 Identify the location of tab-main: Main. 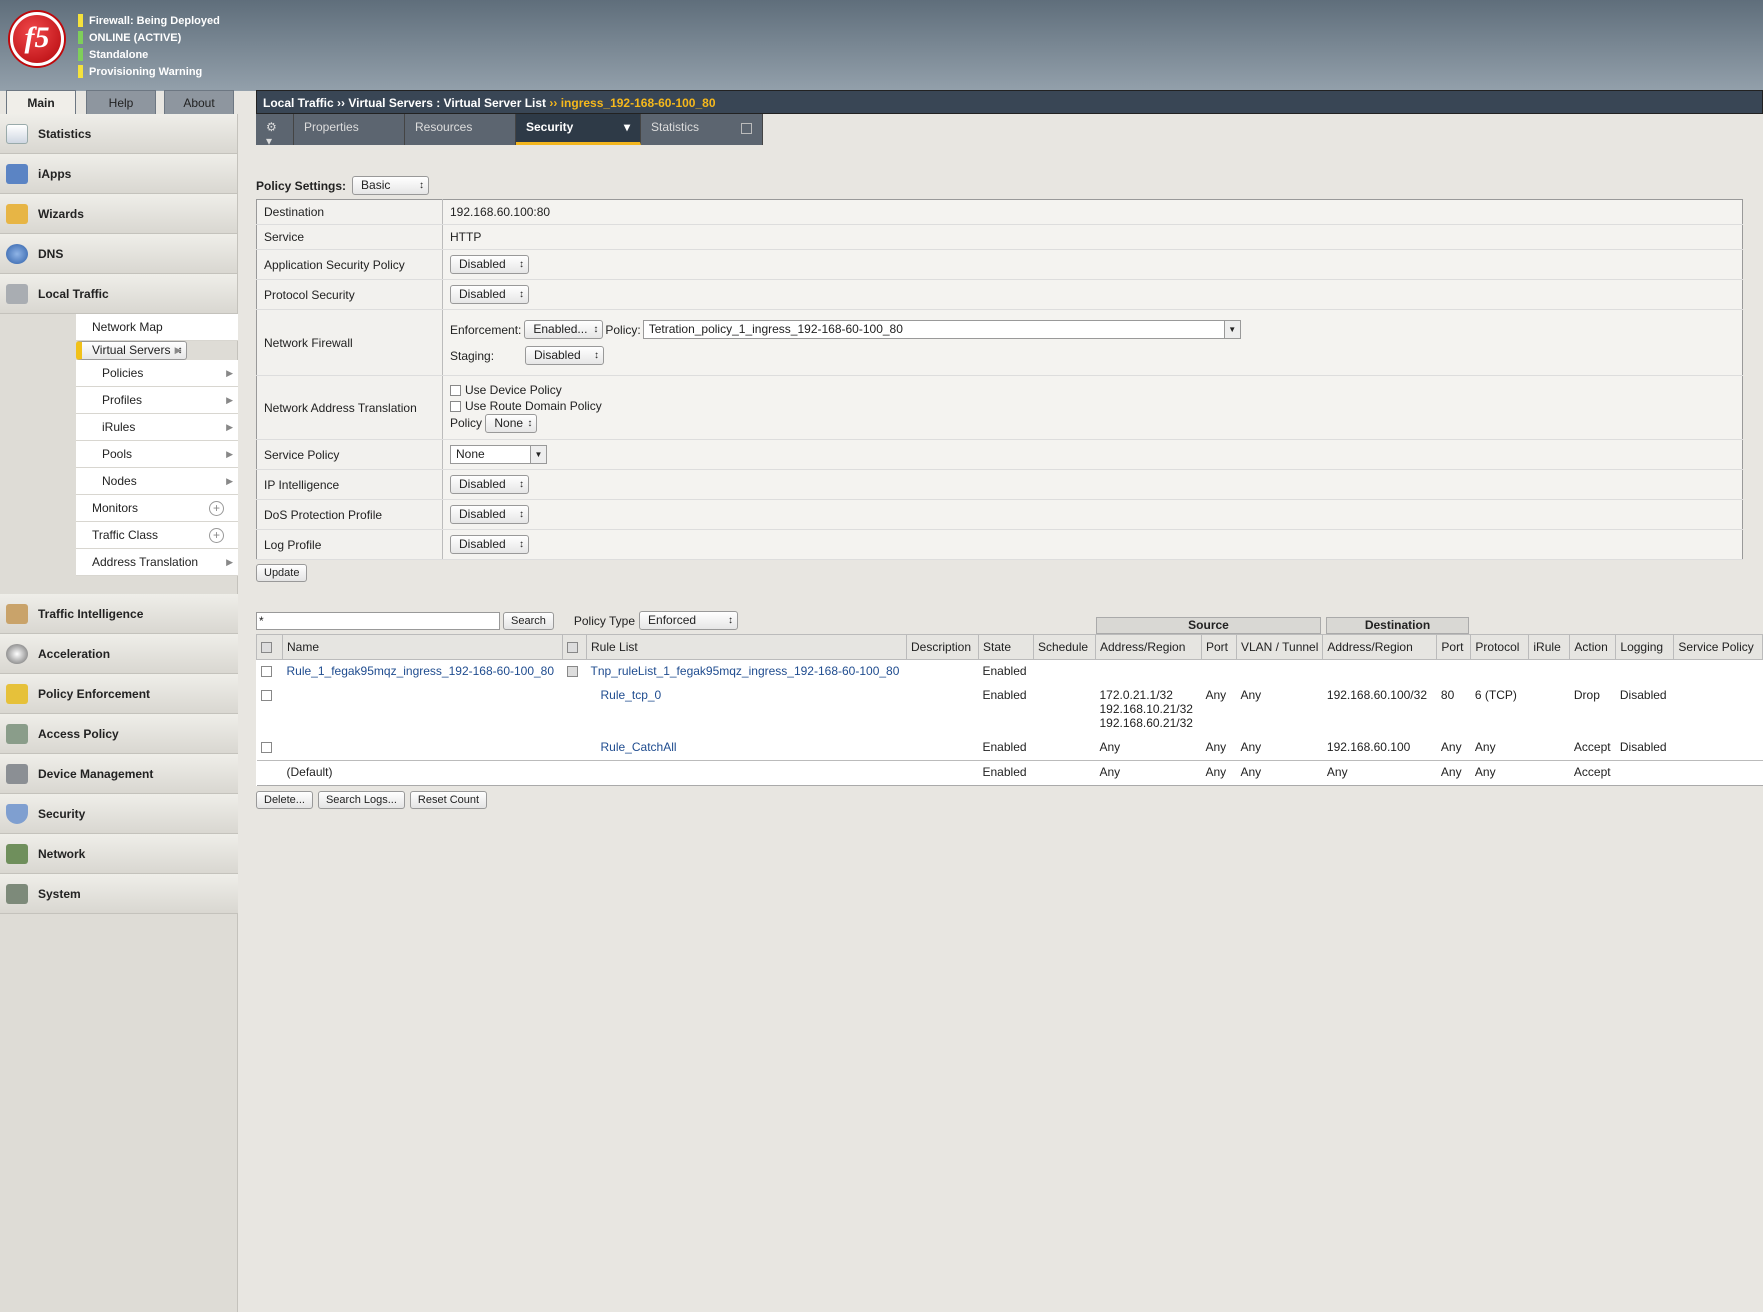
(41, 102).